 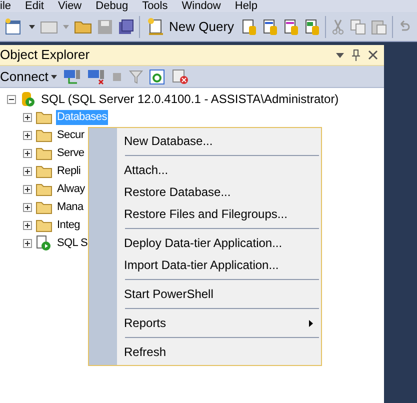 I want to click on tree-item: Alway, so click(x=71, y=189).